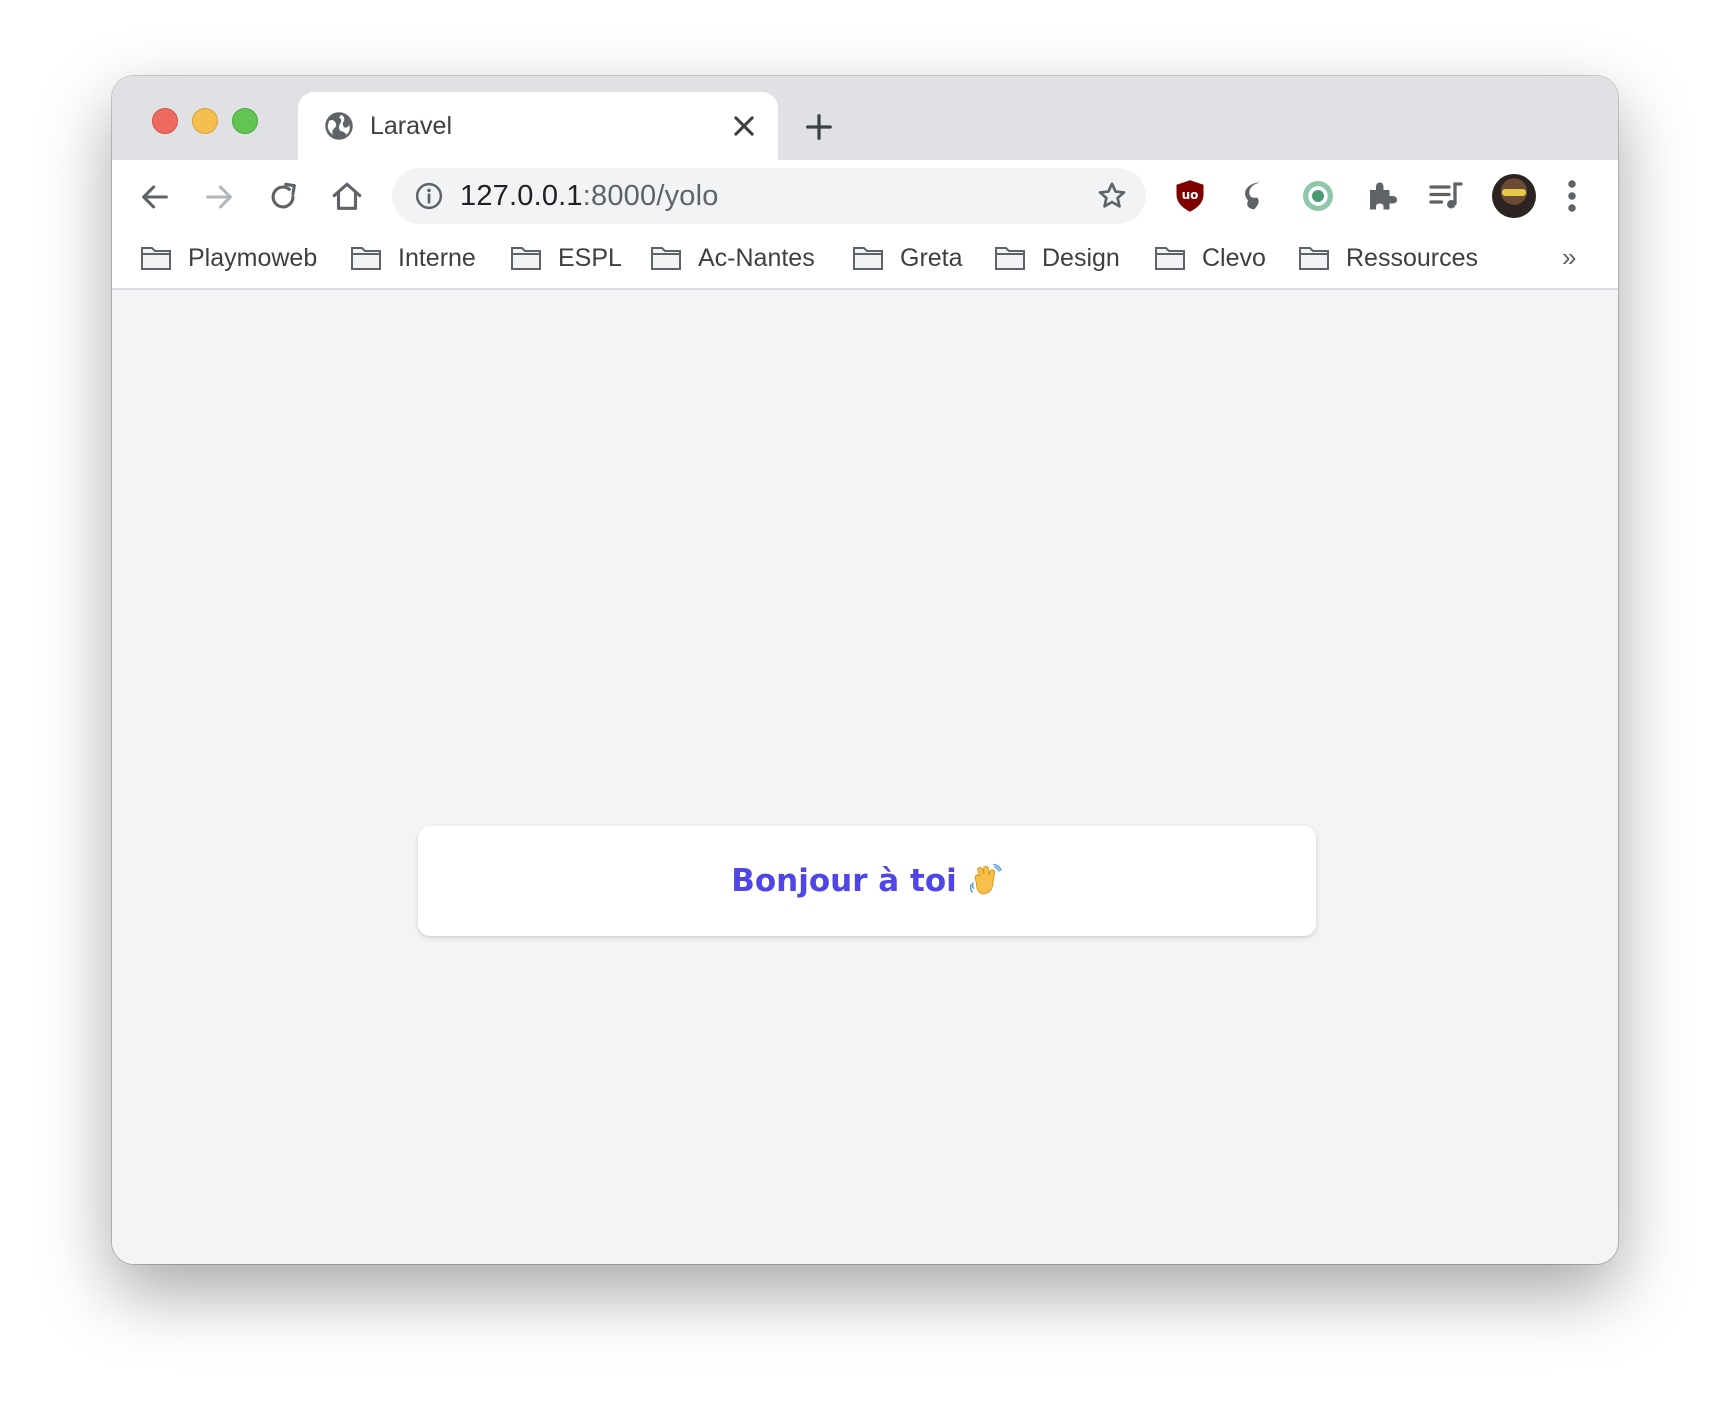  What do you see at coordinates (1572, 196) in the screenshot?
I see `more-vert-icon` at bounding box center [1572, 196].